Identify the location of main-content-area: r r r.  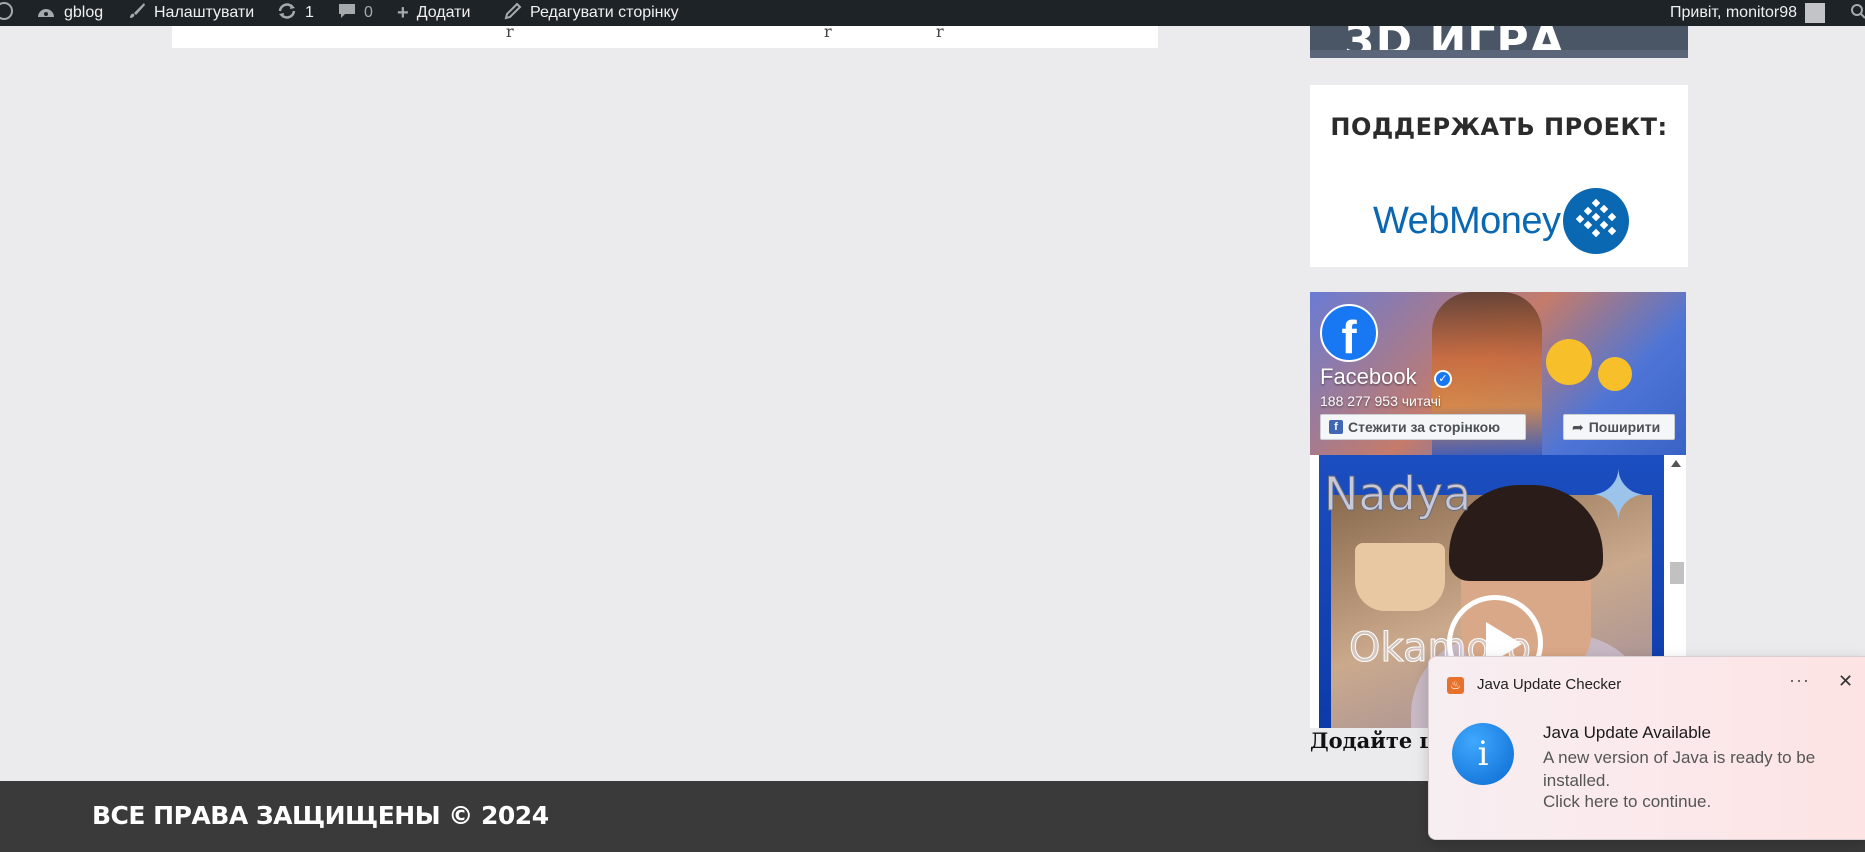
(665, 35).